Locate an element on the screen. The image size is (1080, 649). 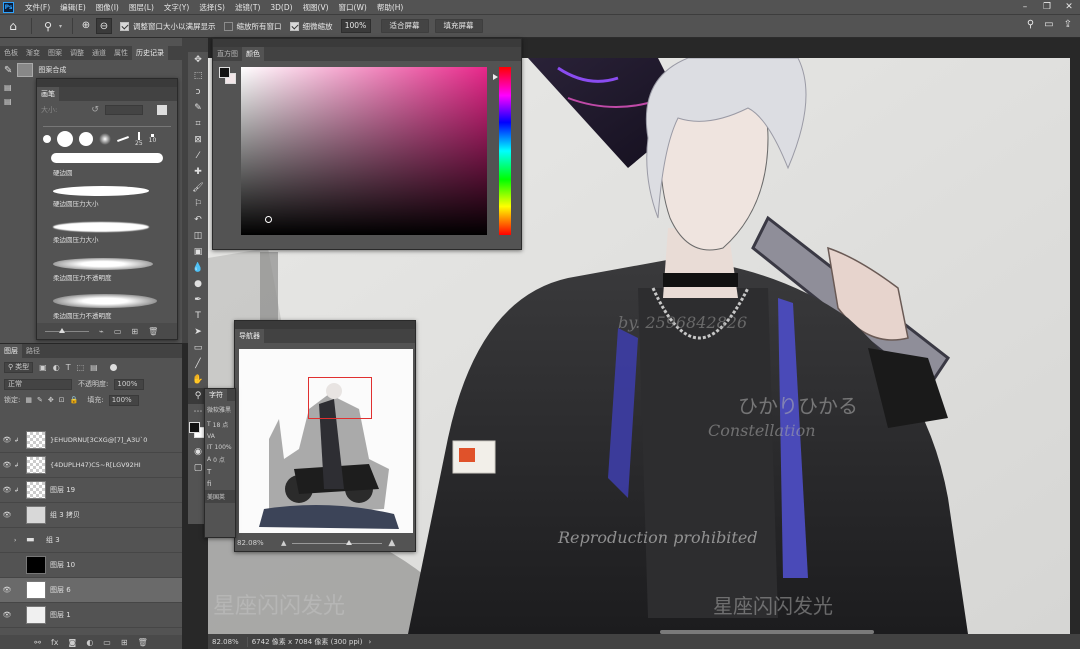
font-family-field: 微软雅黑 is located at coordinates (220, 409).